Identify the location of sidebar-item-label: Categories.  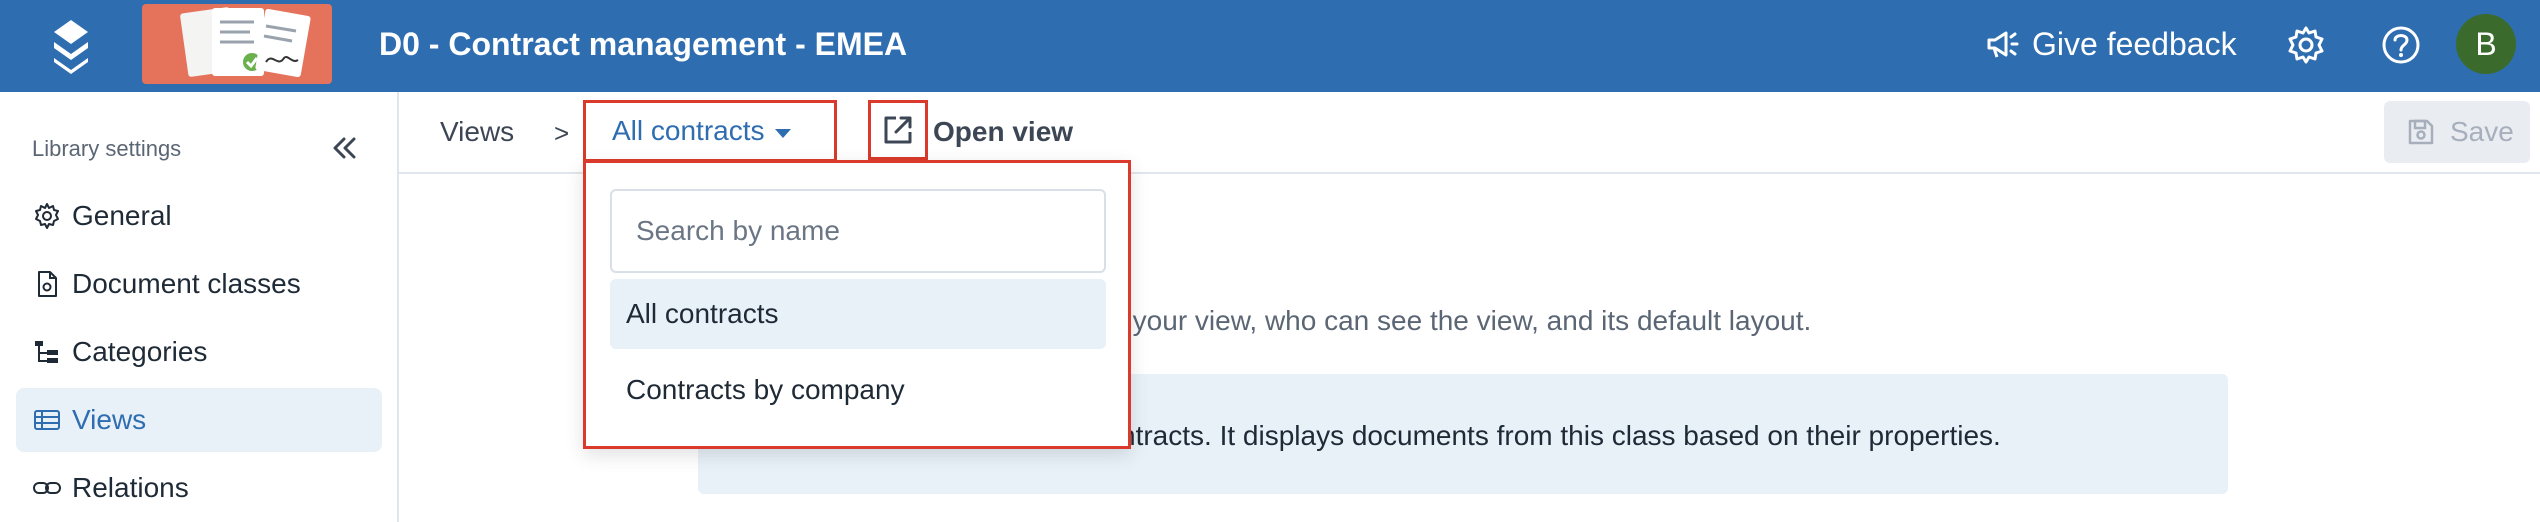
(140, 351).